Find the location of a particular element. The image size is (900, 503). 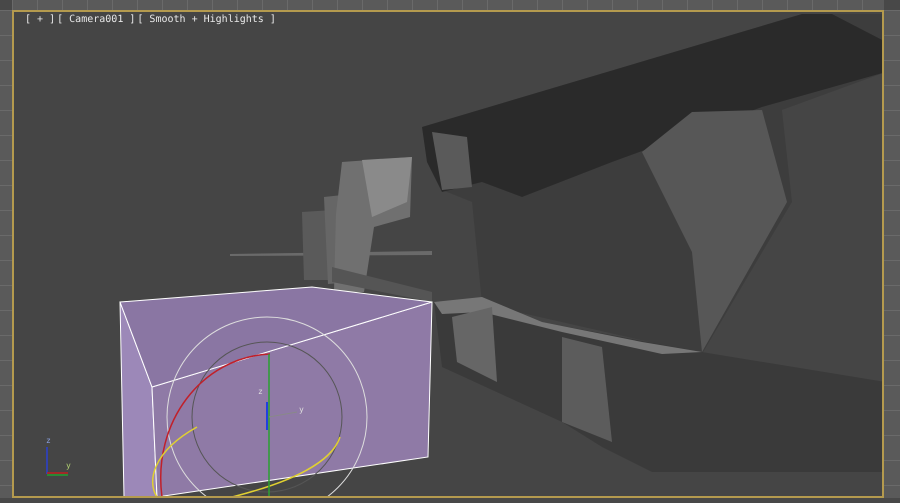

axis-tripod-icon is located at coordinates (57, 461).